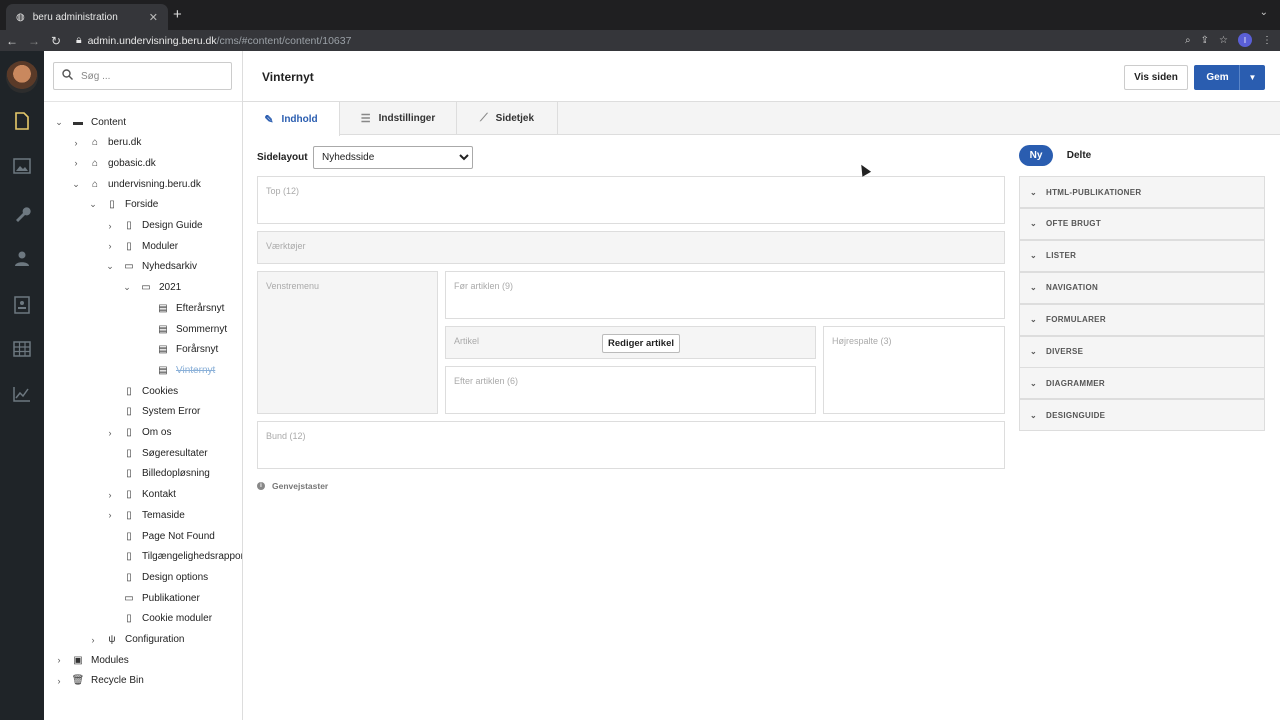 The height and width of the screenshot is (720, 1280). Describe the element at coordinates (1142, 383) in the screenshot. I see `module-section: ⌄ DIAGRAMMER` at that location.